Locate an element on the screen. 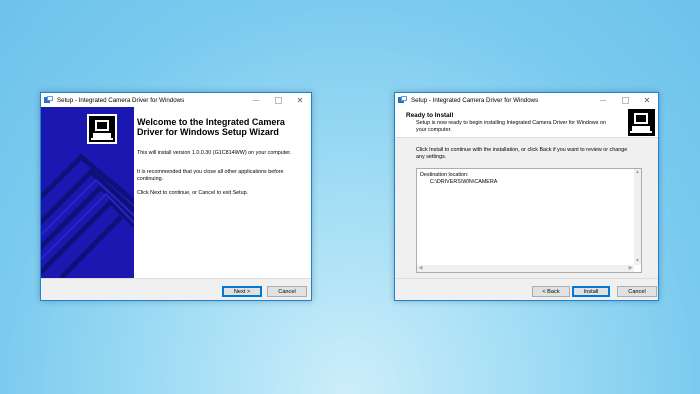  horizontal-scrollbar: ◀ ▶ is located at coordinates (525, 268).